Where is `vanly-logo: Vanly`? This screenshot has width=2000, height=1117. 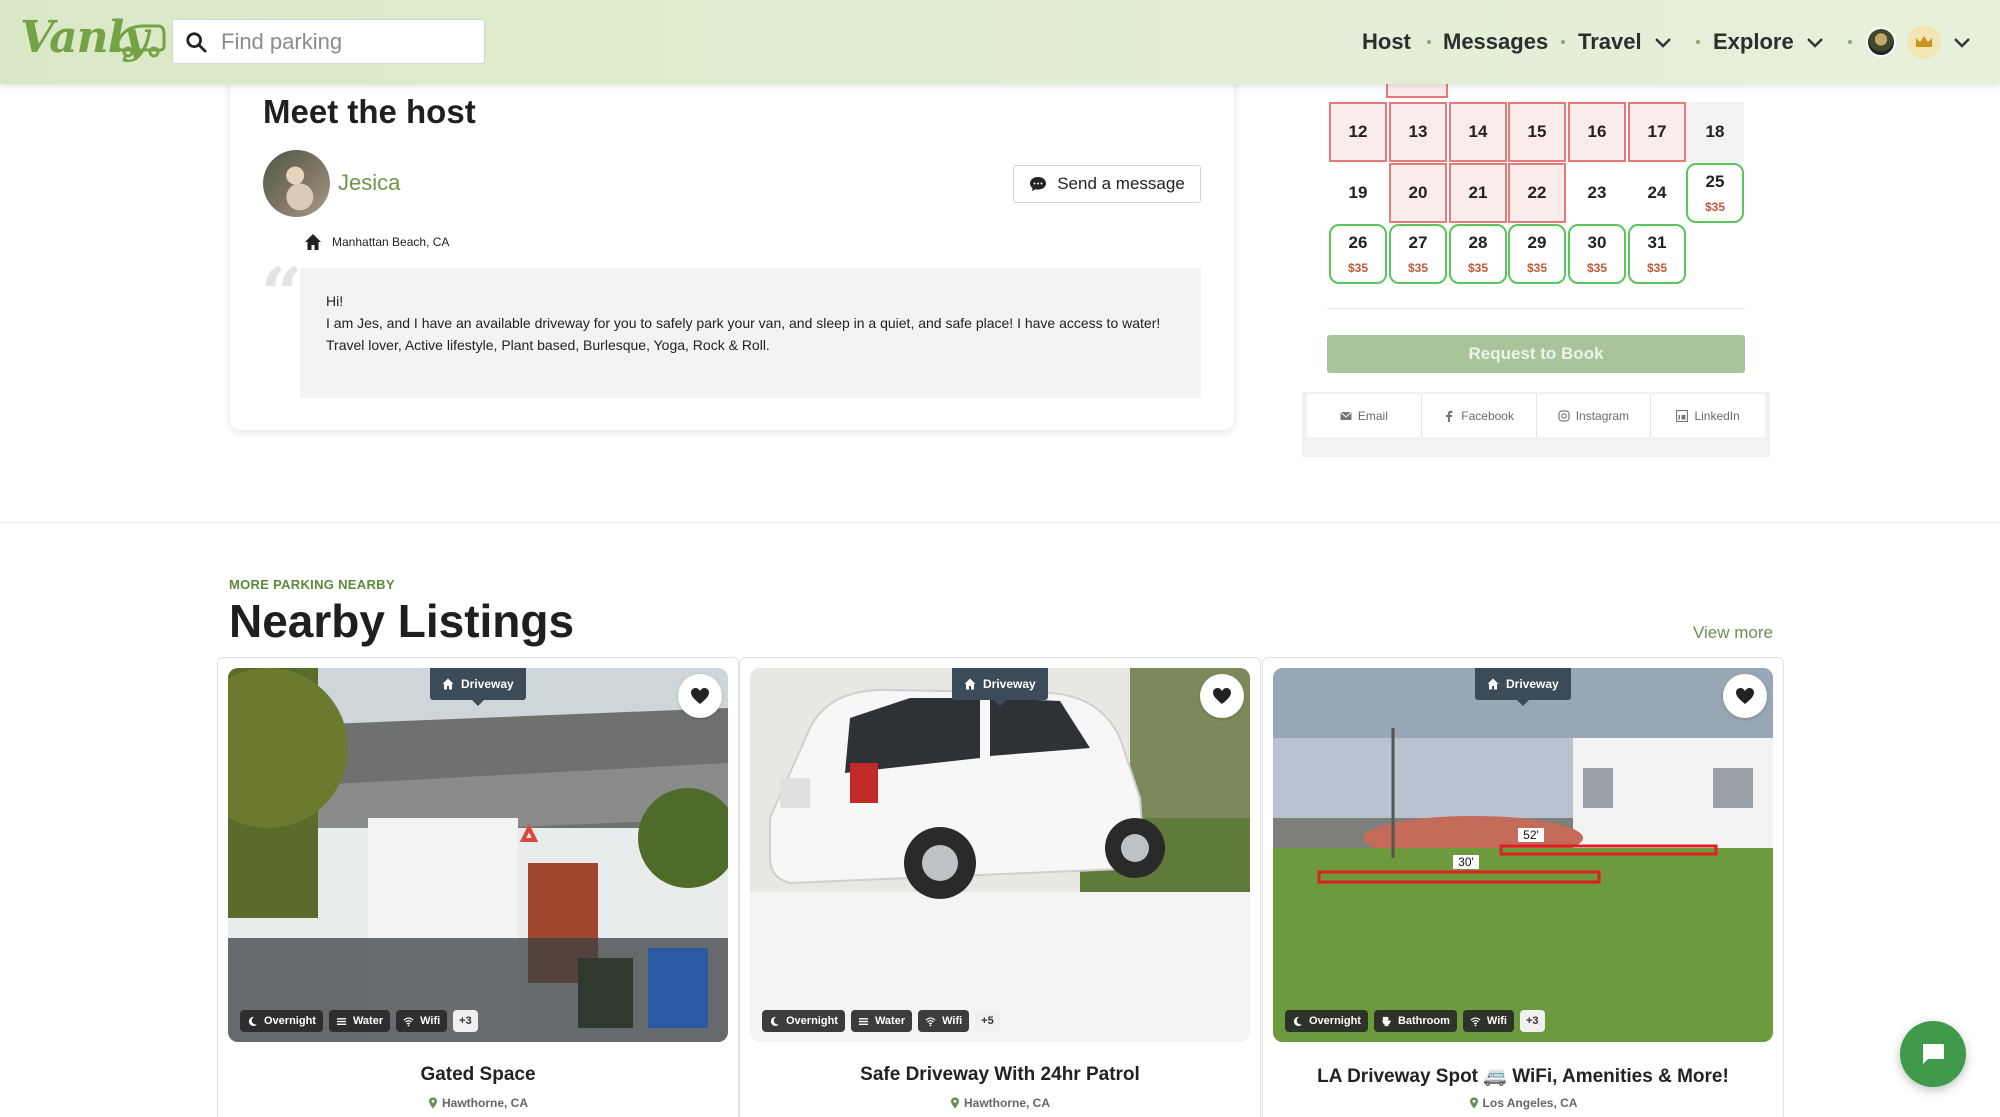
vanly-logo: Vanly is located at coordinates (93, 39).